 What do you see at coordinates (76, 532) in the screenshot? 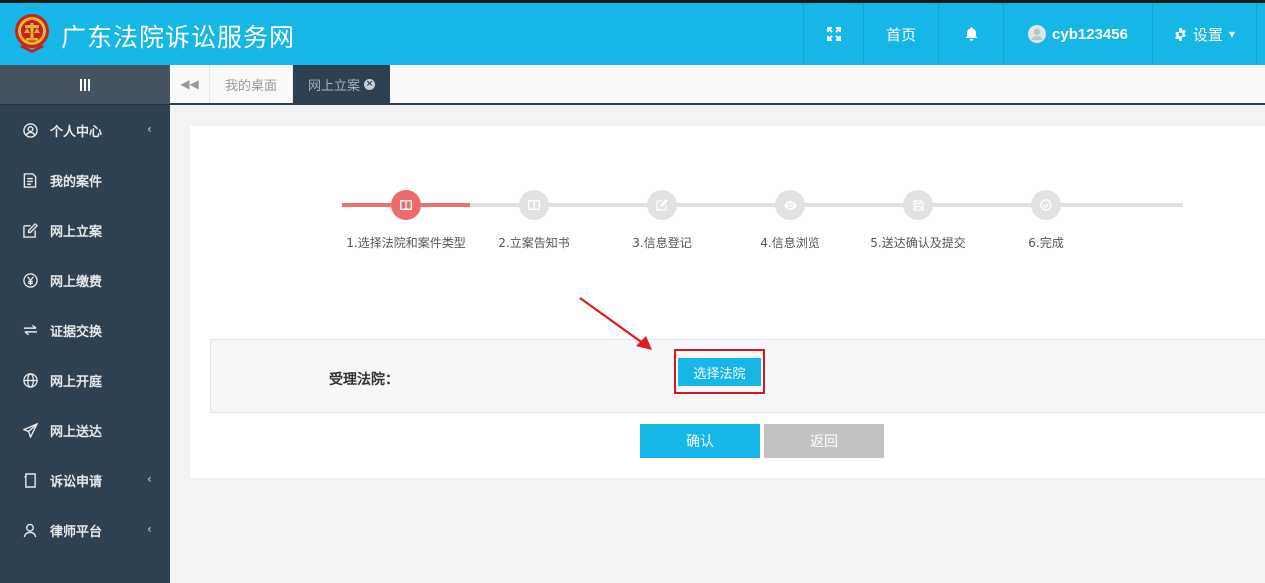
I see `sidebar-item-label: 律师平台` at bounding box center [76, 532].